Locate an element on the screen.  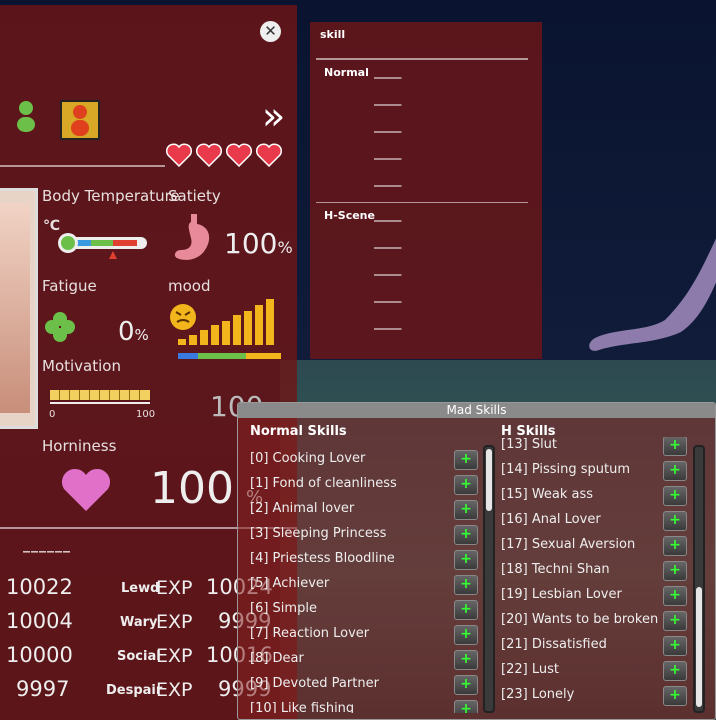
skill-row: [14] Pissing sputum + is located at coordinates (596, 470).